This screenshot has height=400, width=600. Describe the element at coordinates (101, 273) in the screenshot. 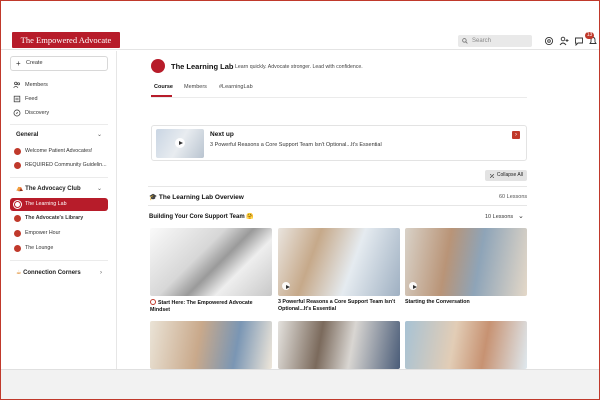

I see `chevron-right-icon: ›` at that location.